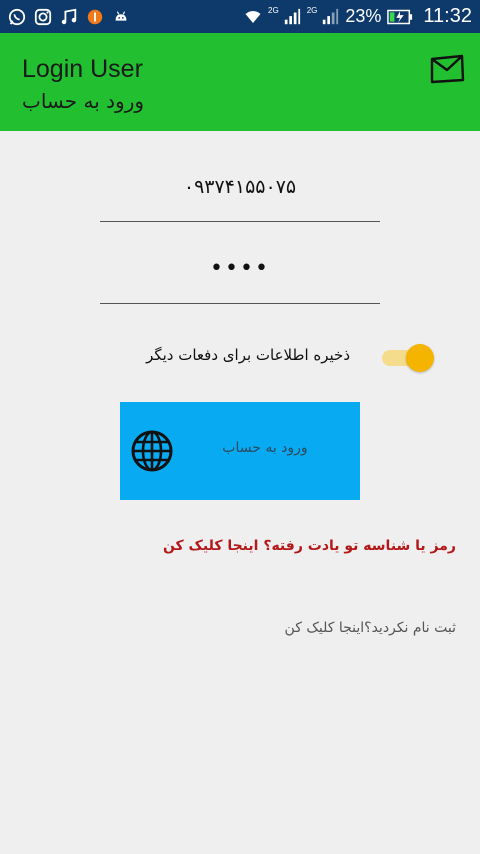  Describe the element at coordinates (43, 17) in the screenshot. I see `instagram-icon` at that location.